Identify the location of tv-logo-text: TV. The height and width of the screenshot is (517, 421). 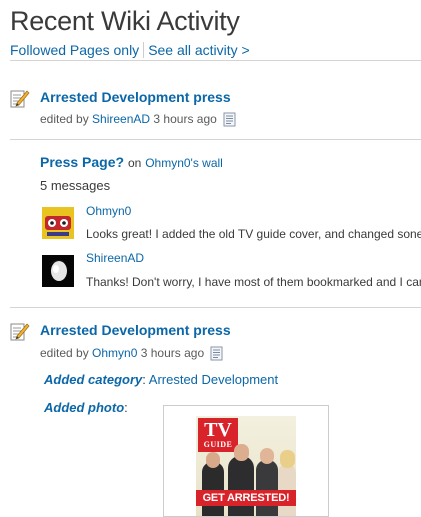
(218, 430).